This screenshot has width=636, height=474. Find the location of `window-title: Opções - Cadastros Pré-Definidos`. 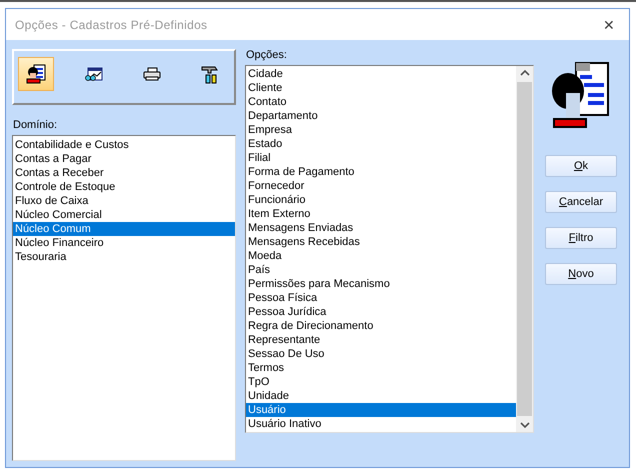

window-title: Opções - Cadastros Pré-Definidos is located at coordinates (111, 25).